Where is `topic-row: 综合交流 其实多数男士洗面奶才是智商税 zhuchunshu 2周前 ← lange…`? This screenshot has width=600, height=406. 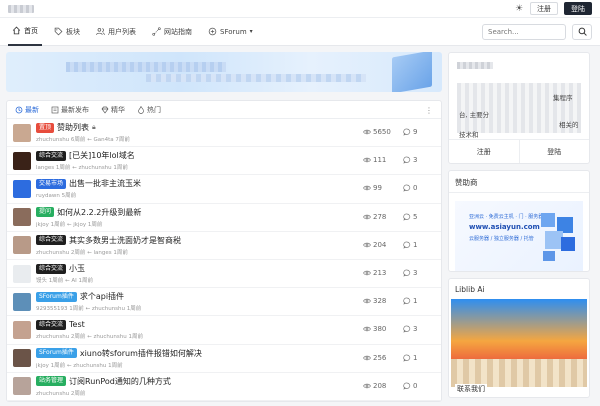
topic-row: 综合交流 其实多数男士洗面奶才是智商税 zhuchunshu 2周前 ← lange… is located at coordinates (224, 246).